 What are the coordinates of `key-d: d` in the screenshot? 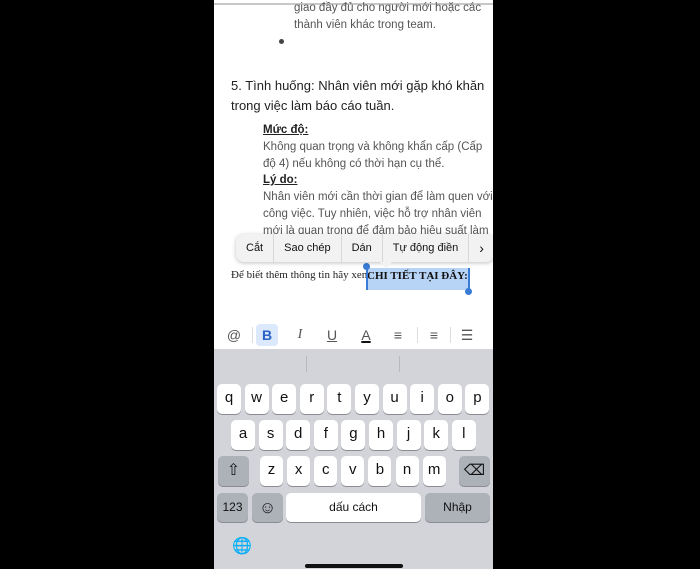 It's located at (298, 435).